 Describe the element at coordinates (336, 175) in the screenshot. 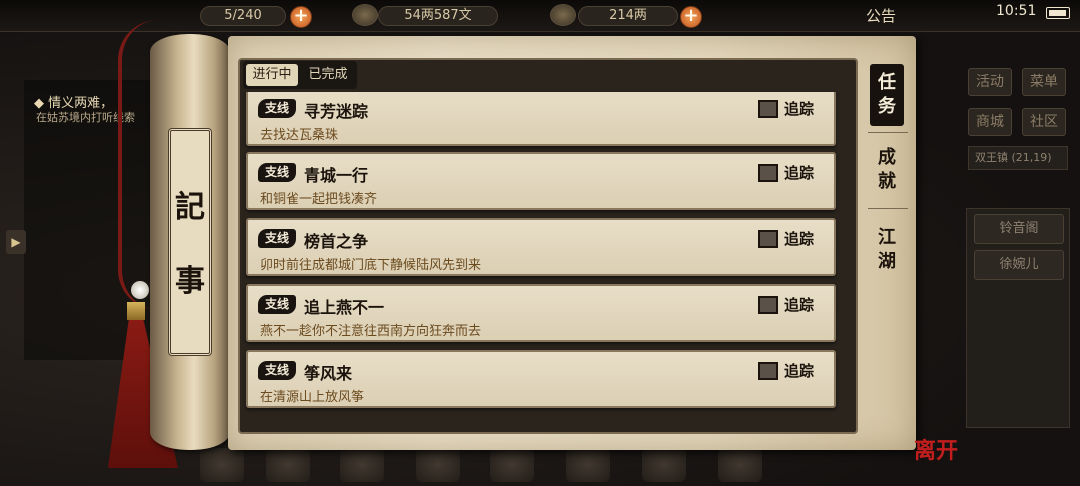

I see `quest-title: 青城一行` at that location.